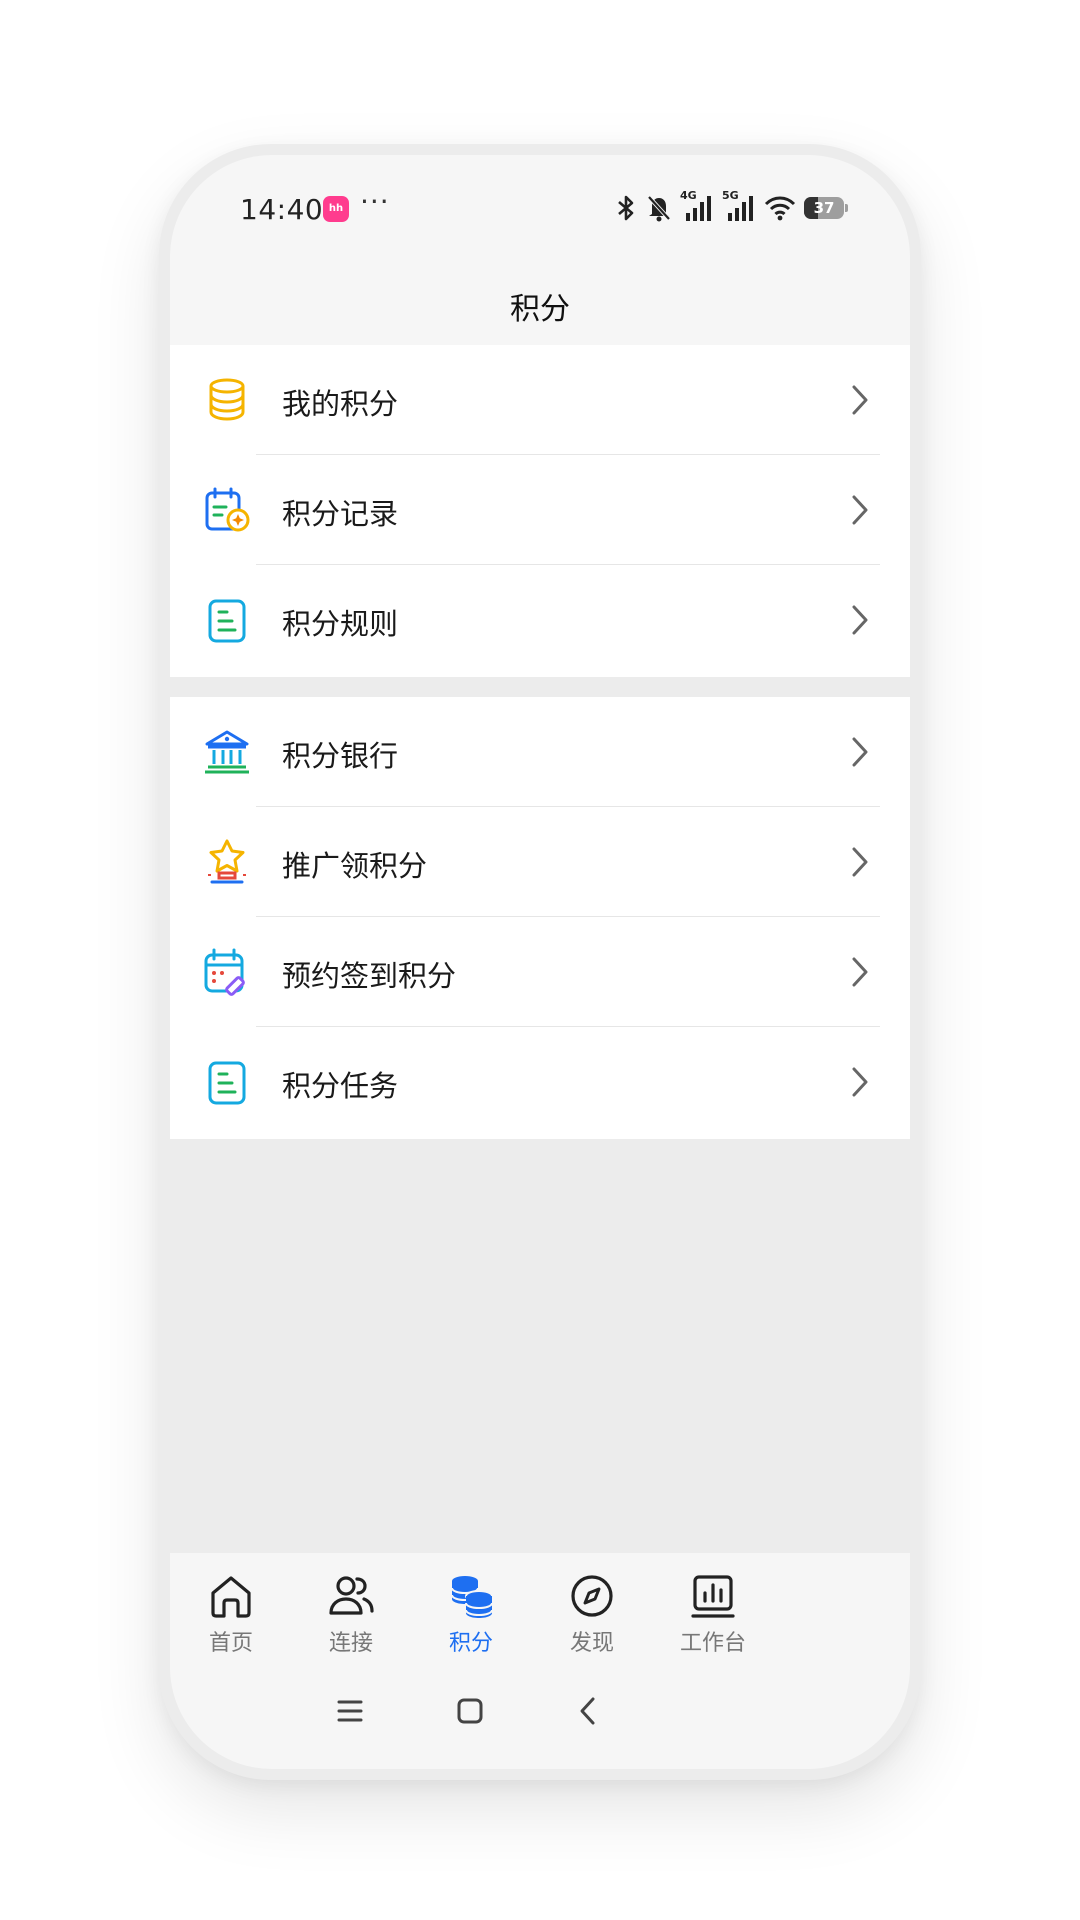 The width and height of the screenshot is (1080, 1920). What do you see at coordinates (340, 514) in the screenshot?
I see `menu-item-label: 积分记录` at bounding box center [340, 514].